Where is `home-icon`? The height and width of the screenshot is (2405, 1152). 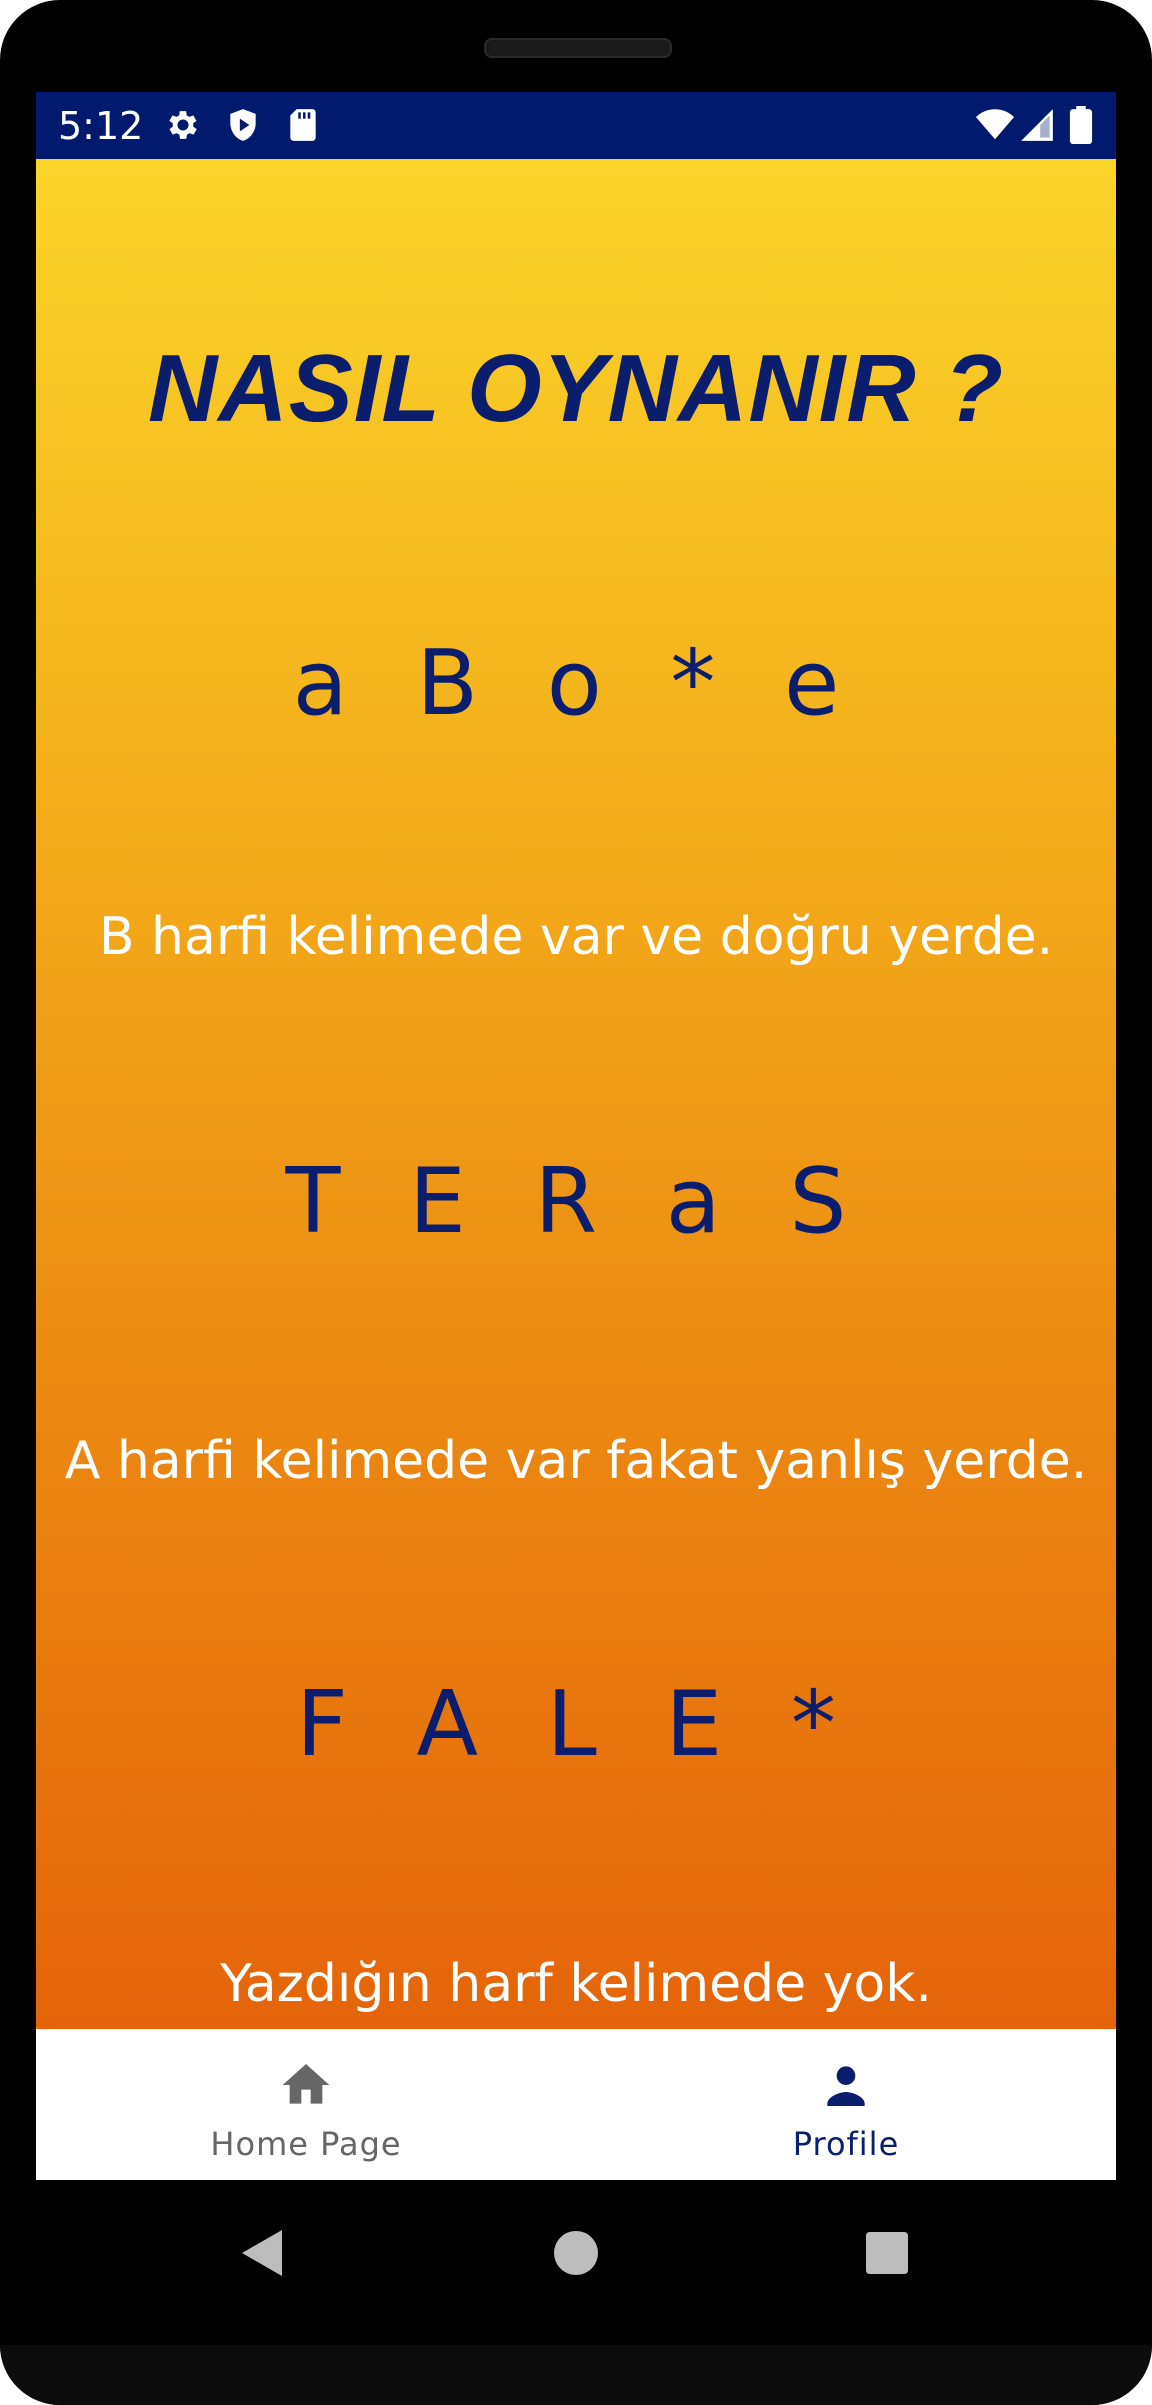 home-icon is located at coordinates (306, 2084).